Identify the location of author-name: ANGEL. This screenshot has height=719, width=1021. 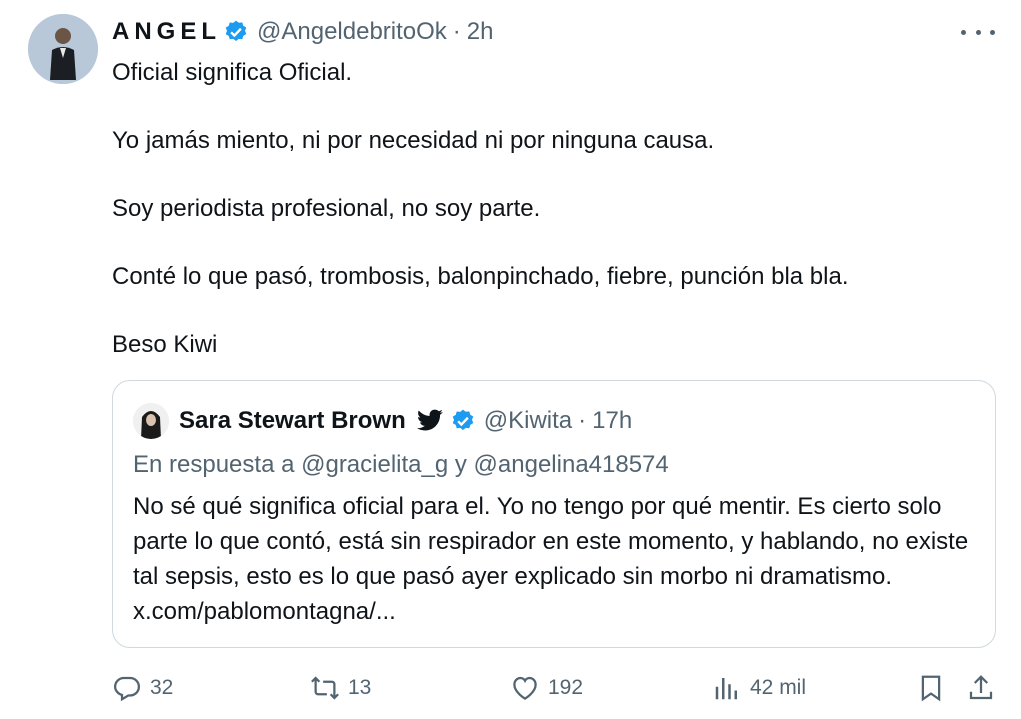
(166, 32).